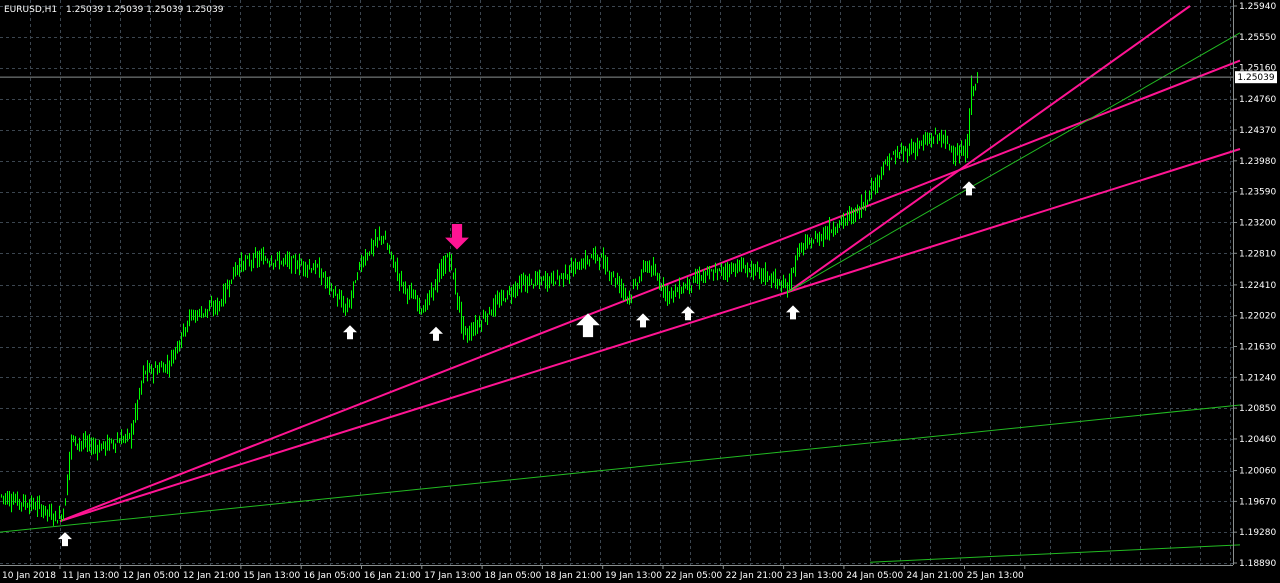  Describe the element at coordinates (1257, 564) in the screenshot. I see `price-tick-label: 1.18890` at that location.